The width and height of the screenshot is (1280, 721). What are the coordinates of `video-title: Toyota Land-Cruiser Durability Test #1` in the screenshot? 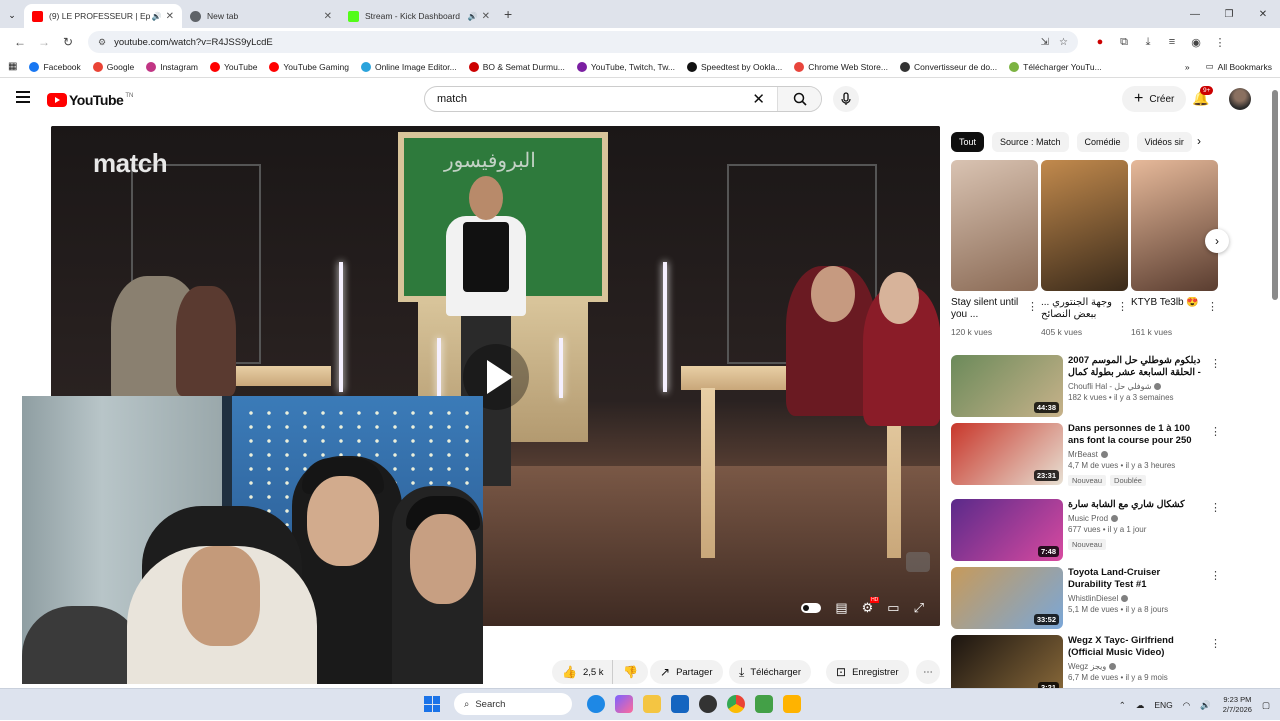 It's located at (1137, 579).